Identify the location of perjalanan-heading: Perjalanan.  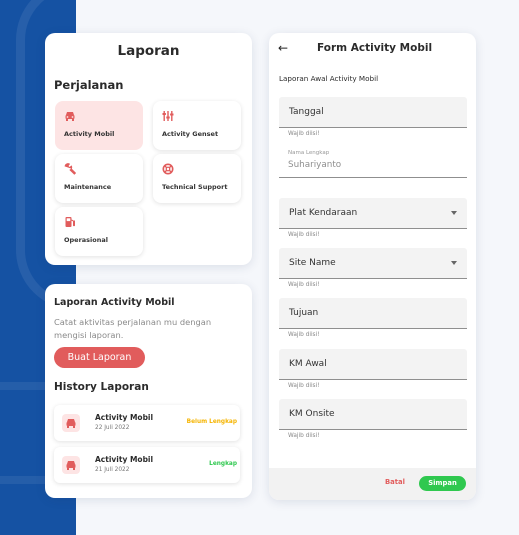
(89, 85).